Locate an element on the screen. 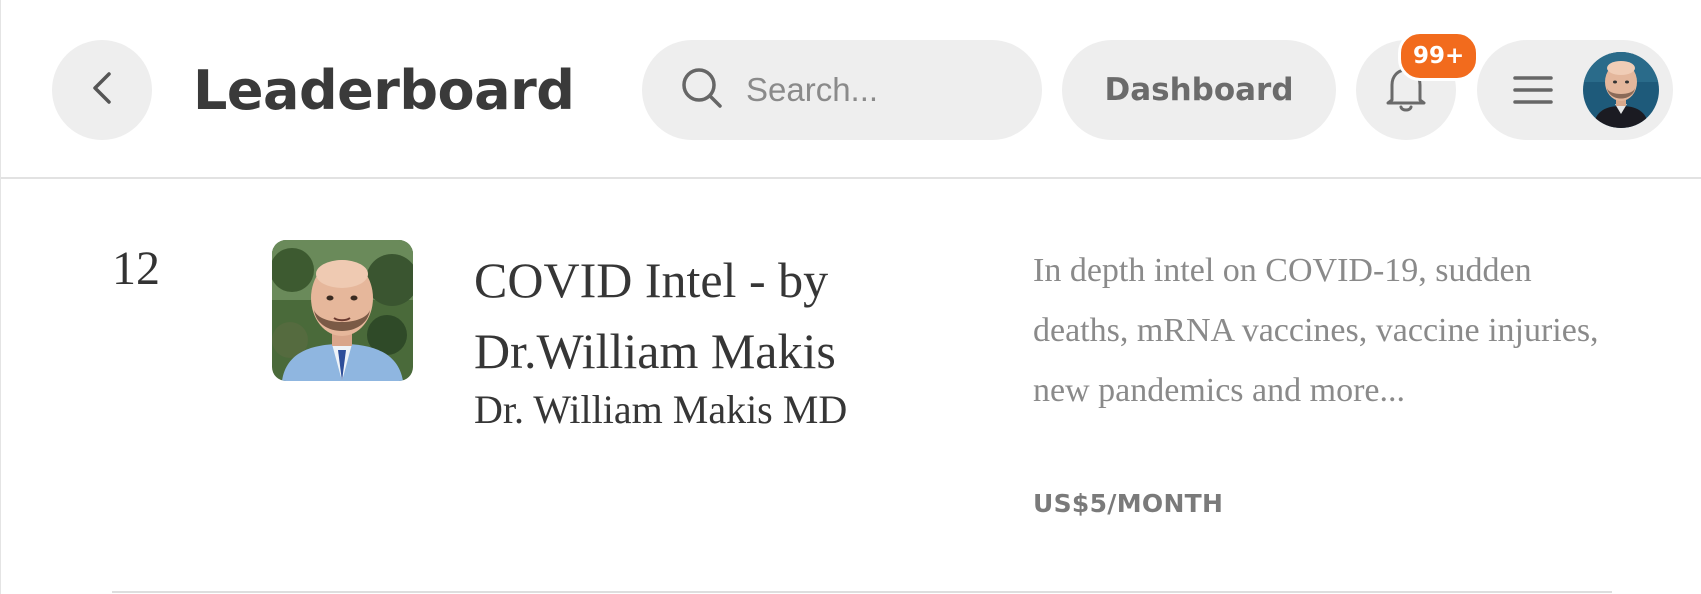 The image size is (1701, 594). search-bar is located at coordinates (842, 90).